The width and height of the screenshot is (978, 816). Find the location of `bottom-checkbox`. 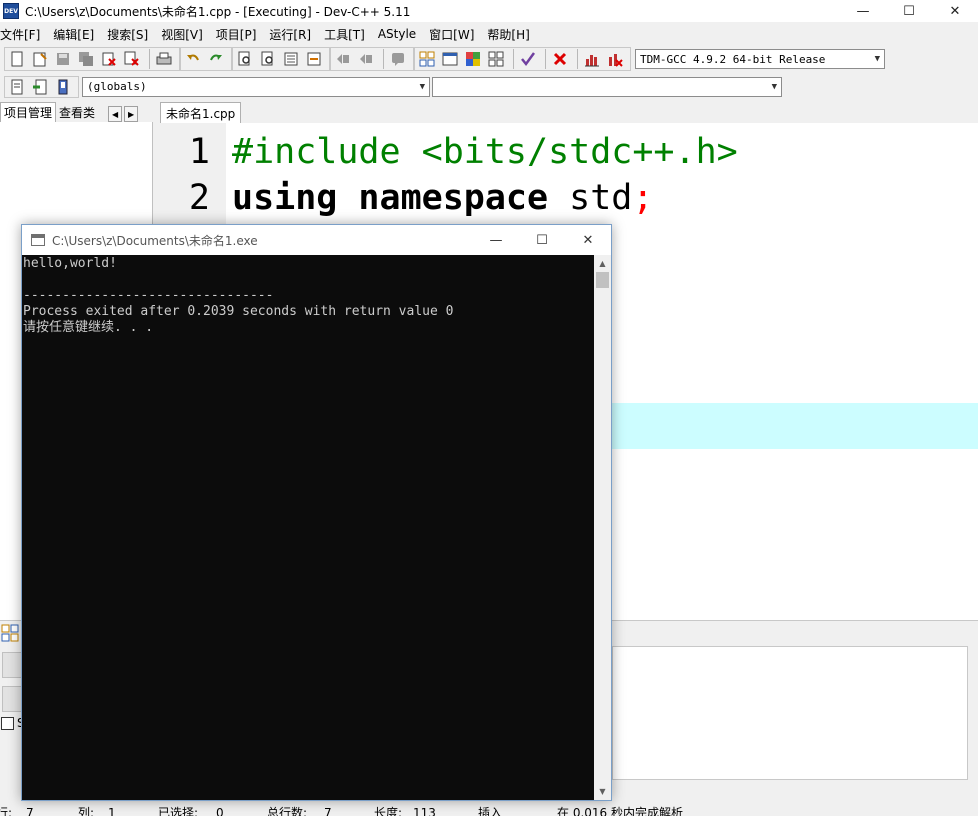

bottom-checkbox is located at coordinates (7, 723).